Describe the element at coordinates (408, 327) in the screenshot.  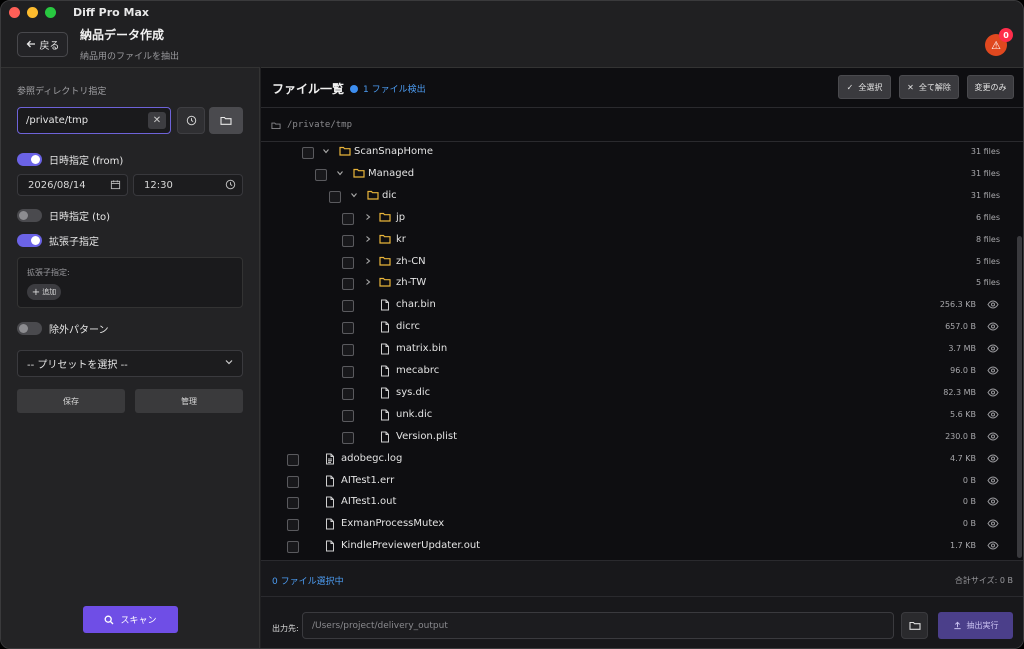
I see `row-name: dicrc` at that location.